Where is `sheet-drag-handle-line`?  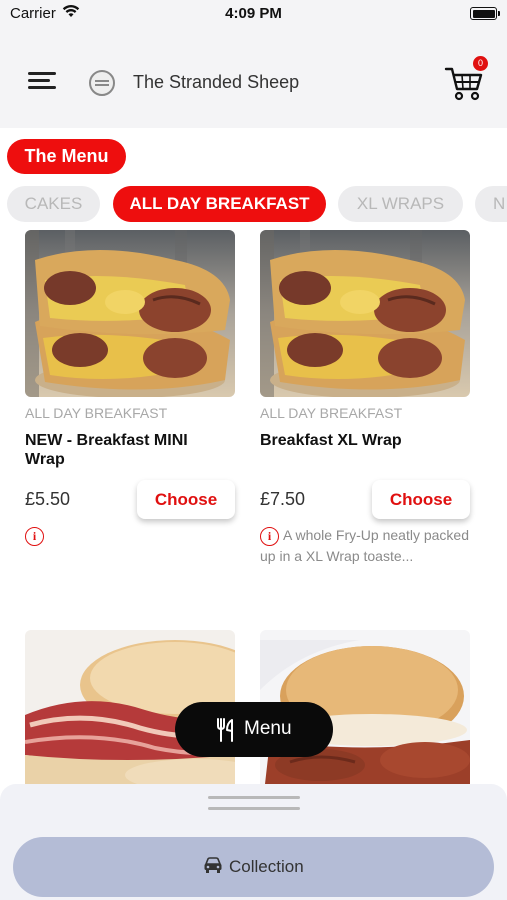
sheet-drag-handle-line is located at coordinates (254, 808).